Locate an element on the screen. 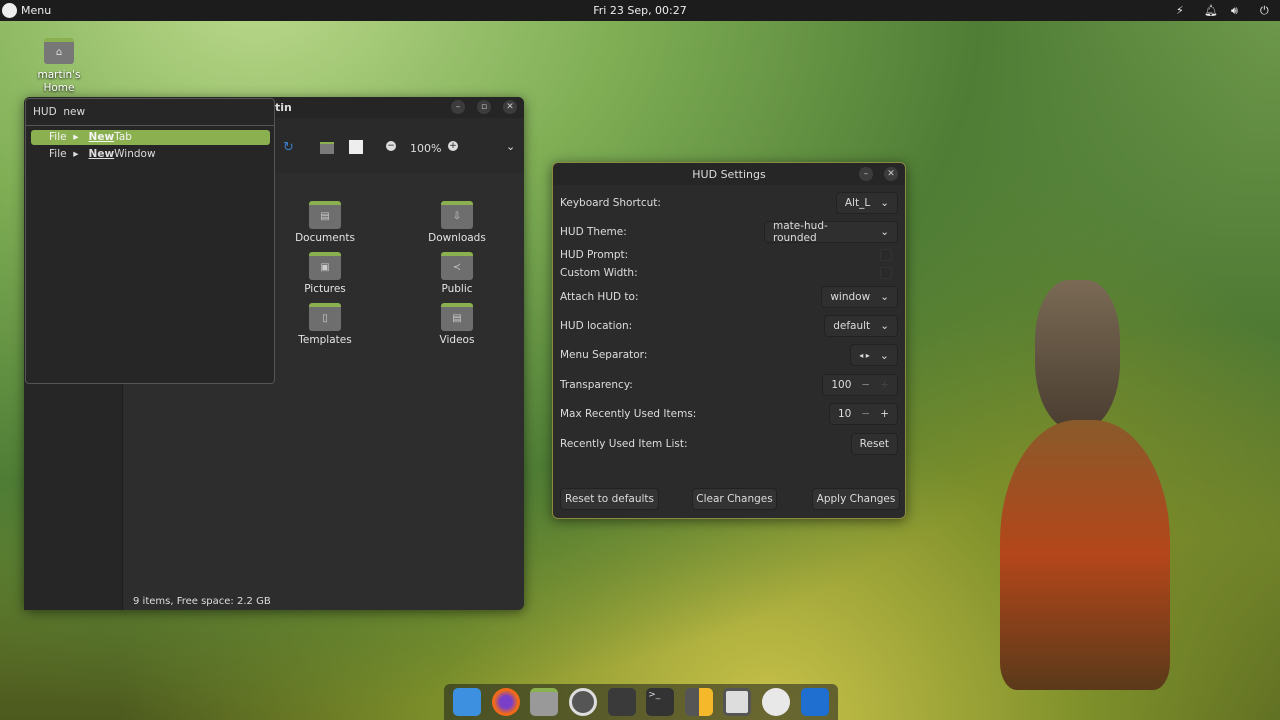  label: HUD Theme: is located at coordinates (593, 232).